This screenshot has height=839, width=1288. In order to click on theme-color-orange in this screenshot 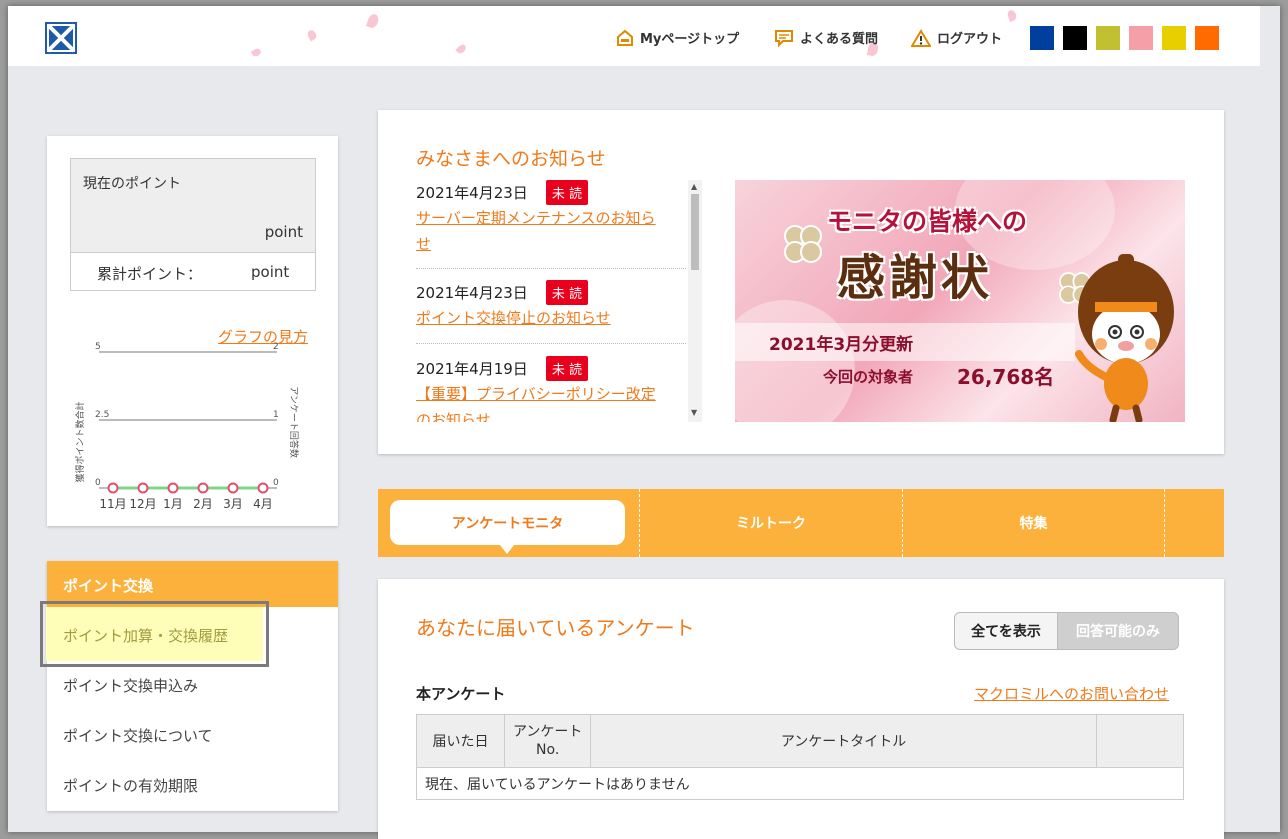, I will do `click(1207, 38)`.